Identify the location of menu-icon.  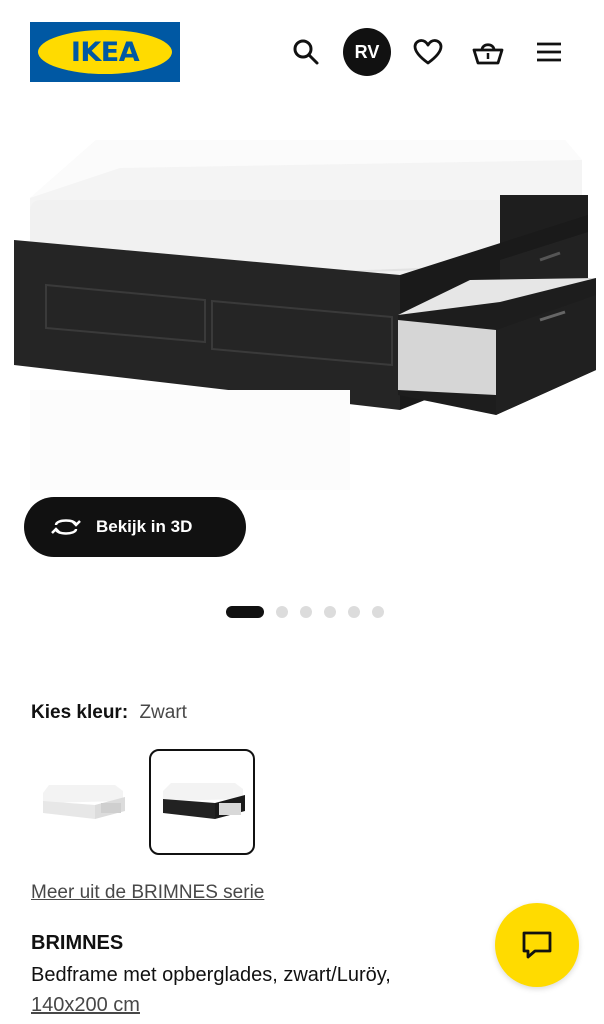
(549, 52).